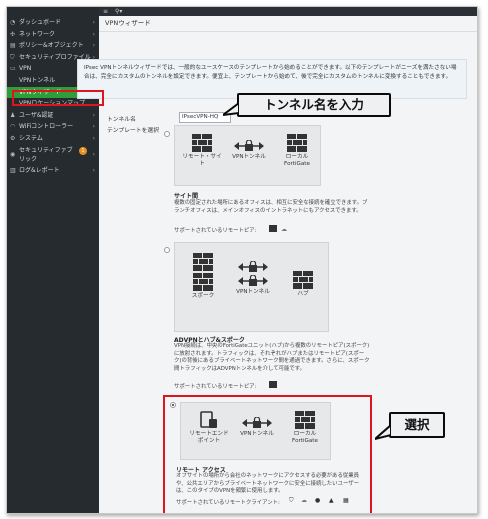 The image size is (488, 519). Describe the element at coordinates (37, 34) in the screenshot. I see `sidebar-item-label: ネットワーク` at that location.